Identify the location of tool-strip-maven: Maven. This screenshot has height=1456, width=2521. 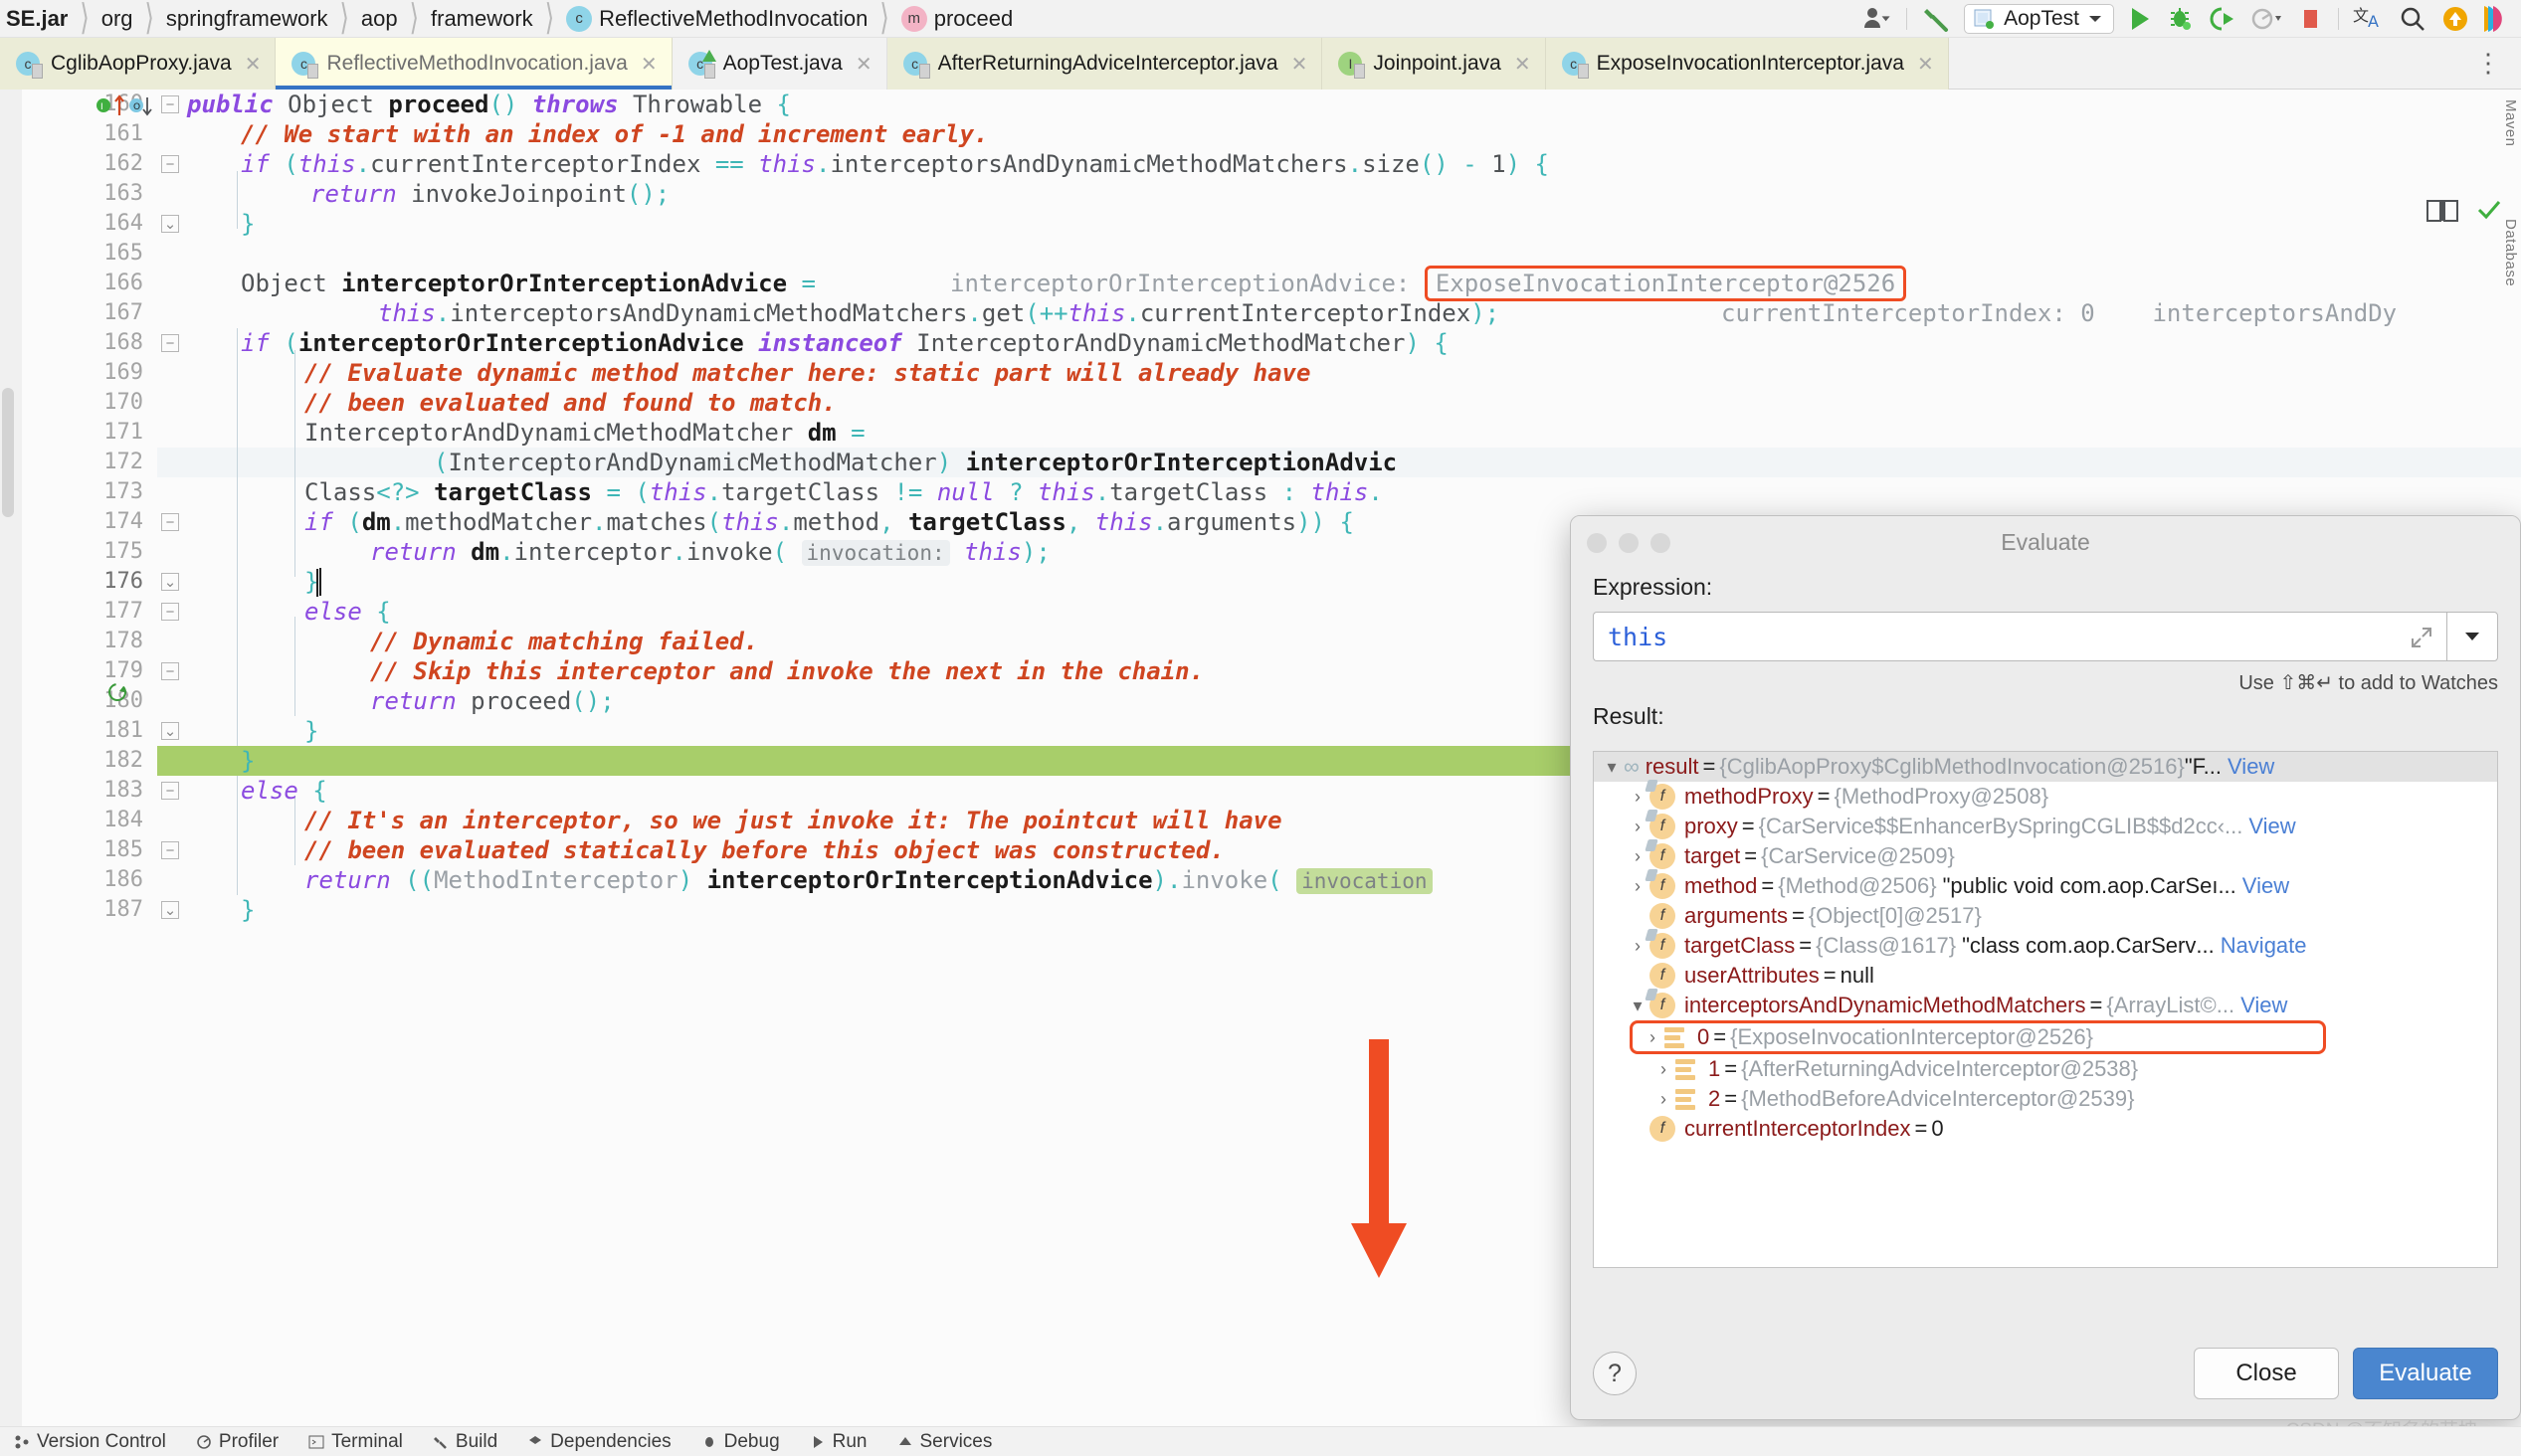
(2510, 123).